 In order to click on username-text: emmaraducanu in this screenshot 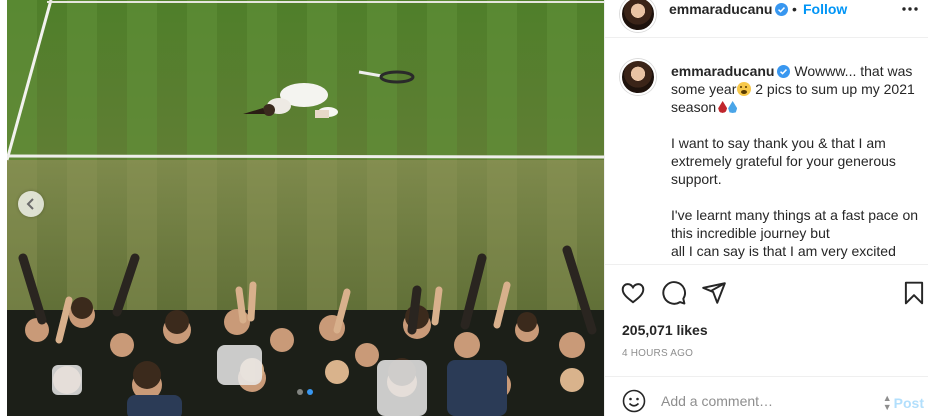, I will do `click(720, 9)`.